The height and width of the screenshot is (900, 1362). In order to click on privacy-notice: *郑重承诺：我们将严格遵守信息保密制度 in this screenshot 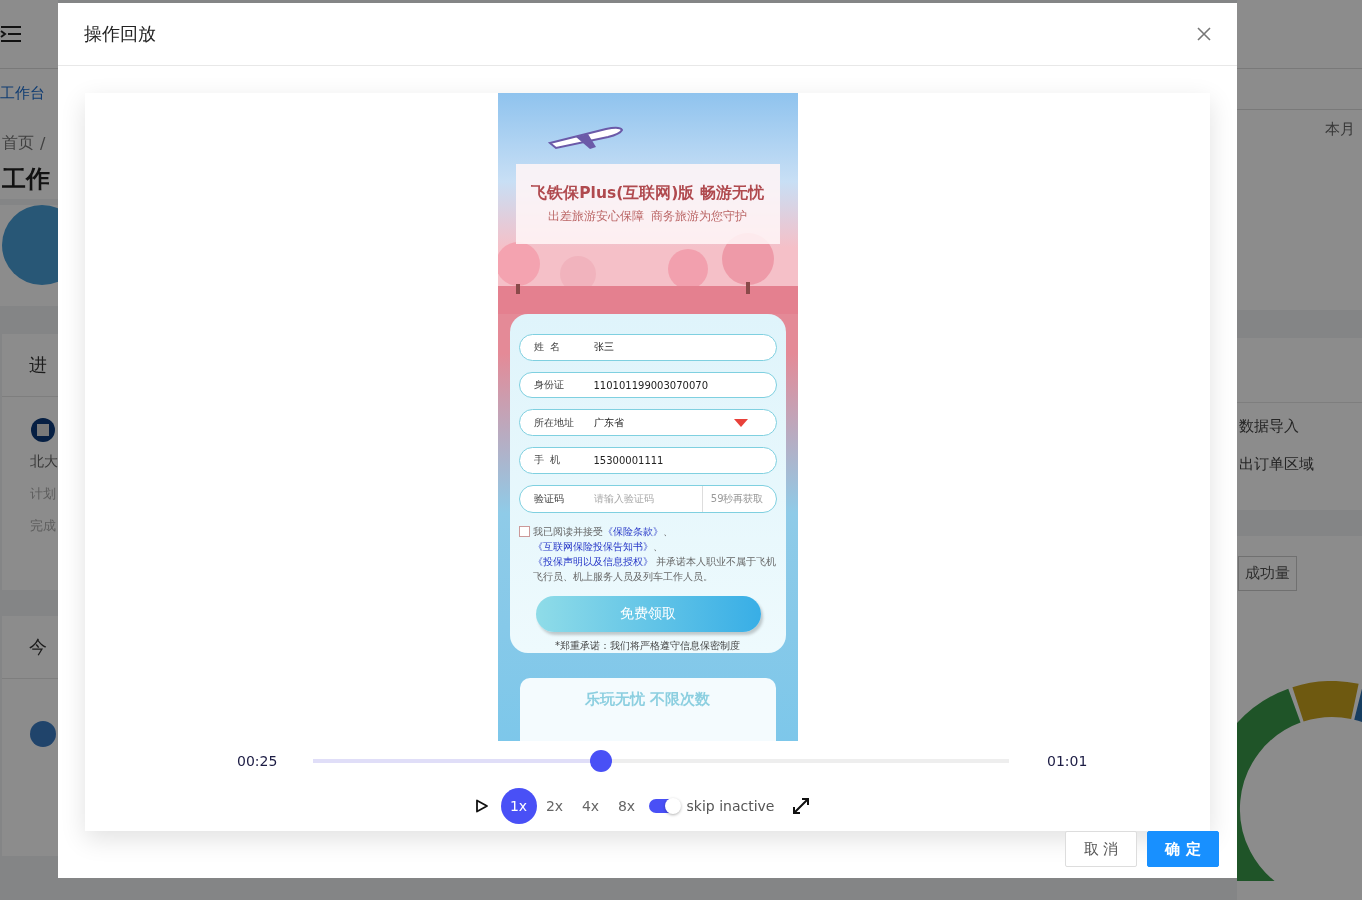, I will do `click(647, 646)`.